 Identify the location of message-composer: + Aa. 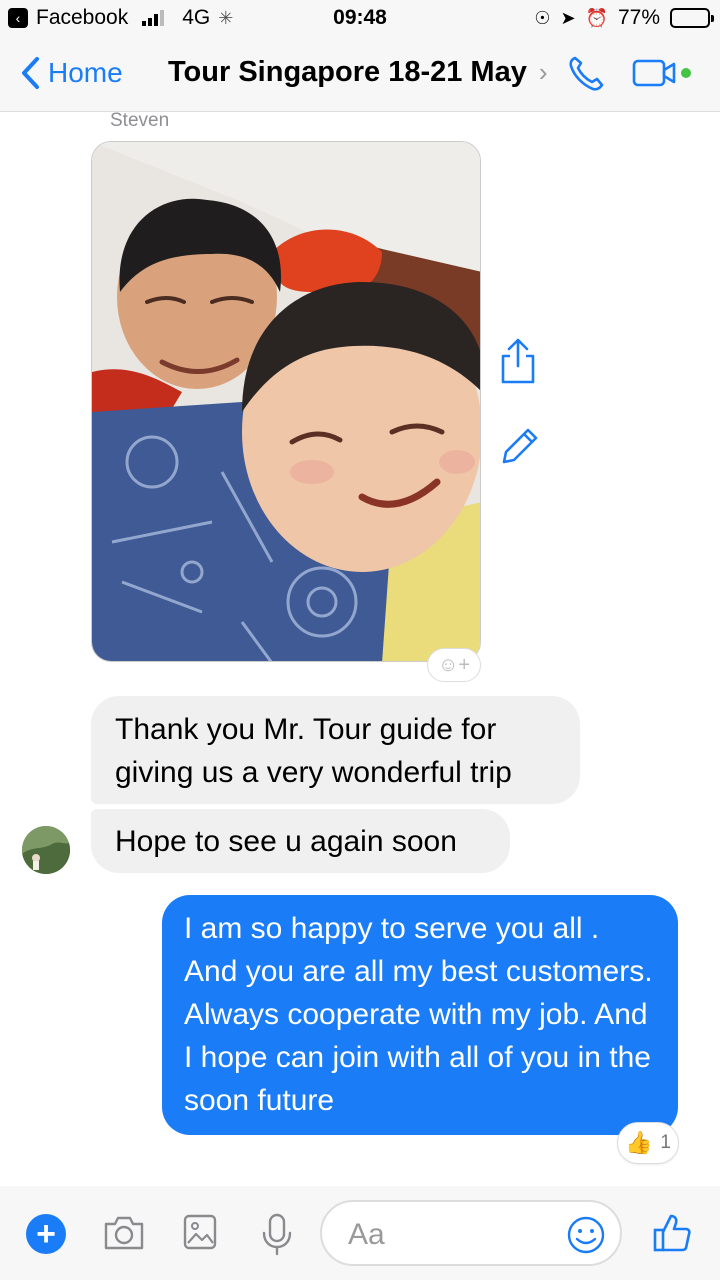
(360, 1233).